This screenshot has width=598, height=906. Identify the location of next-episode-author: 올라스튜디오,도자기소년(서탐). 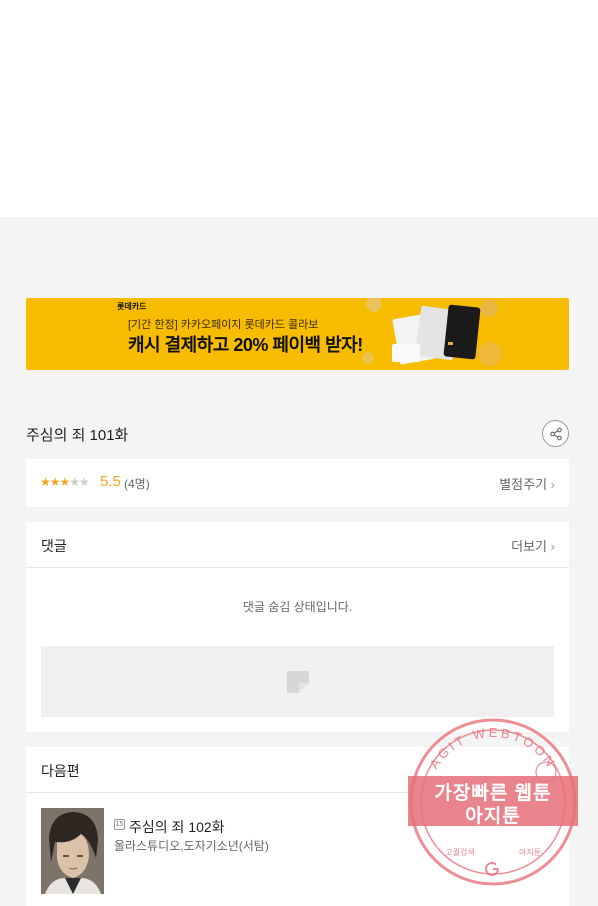
(191, 846).